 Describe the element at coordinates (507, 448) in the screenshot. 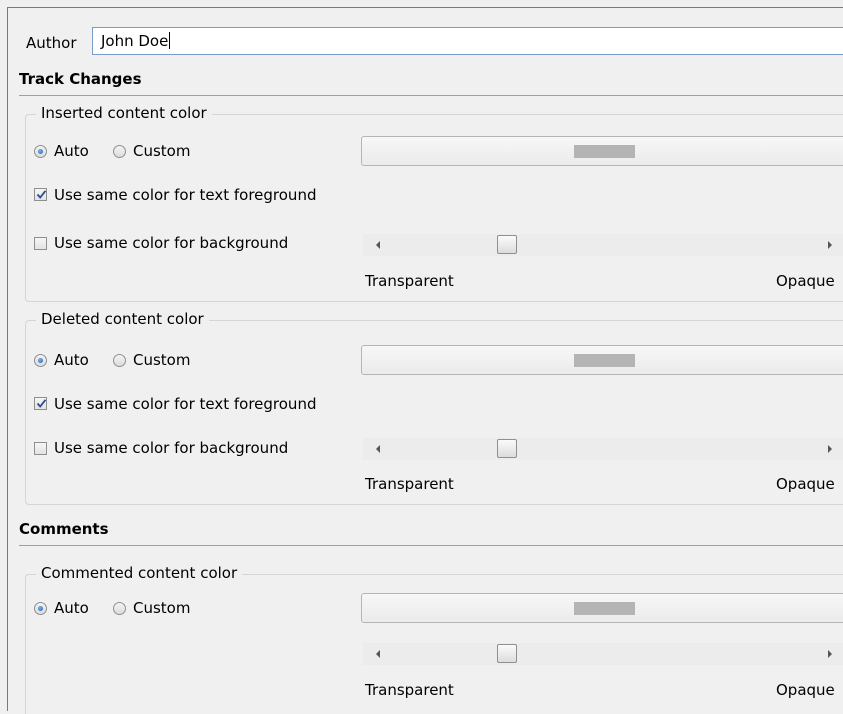

I see `deleted-opacity-thumb` at that location.